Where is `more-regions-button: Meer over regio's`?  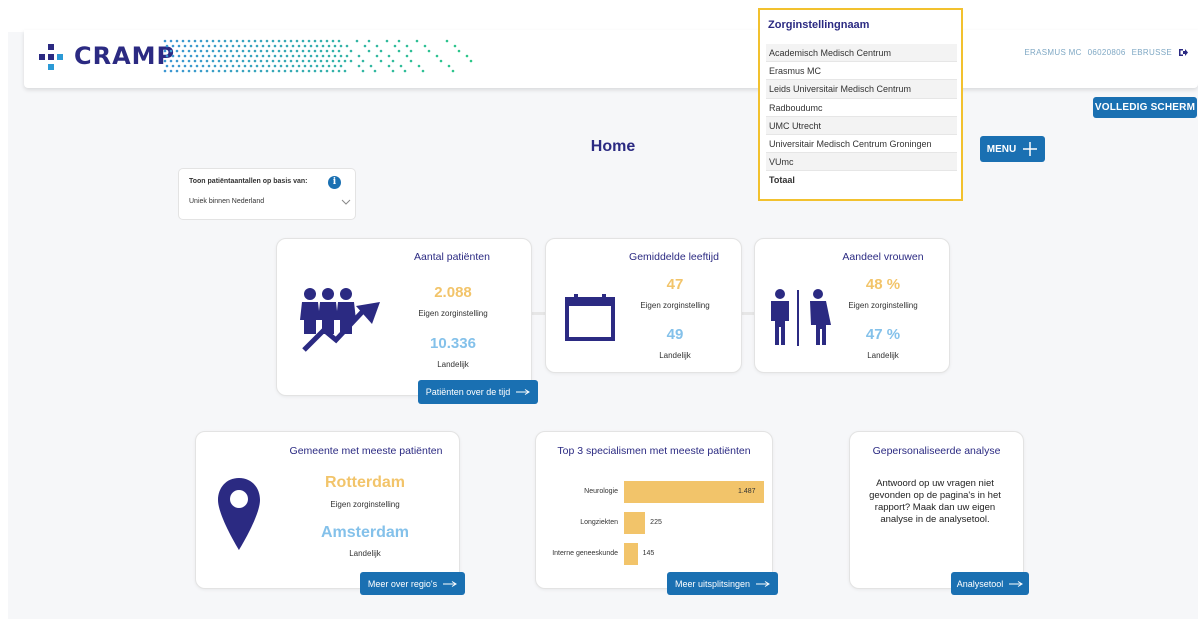
more-regions-button: Meer over regio's is located at coordinates (412, 583).